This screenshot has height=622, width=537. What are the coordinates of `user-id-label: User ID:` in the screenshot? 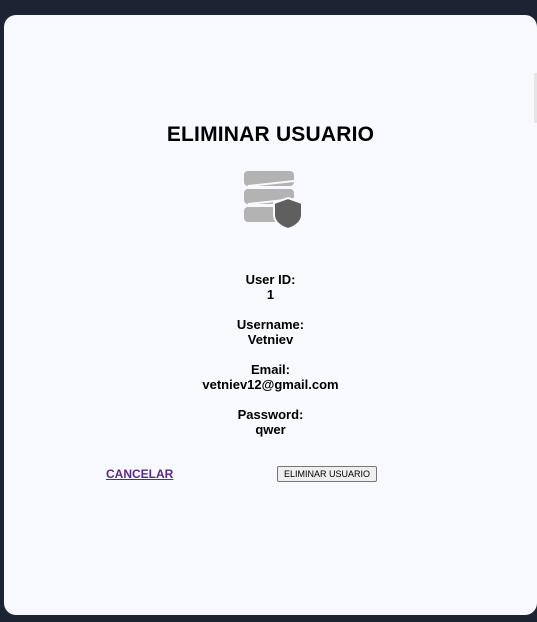 It's located at (270, 279).